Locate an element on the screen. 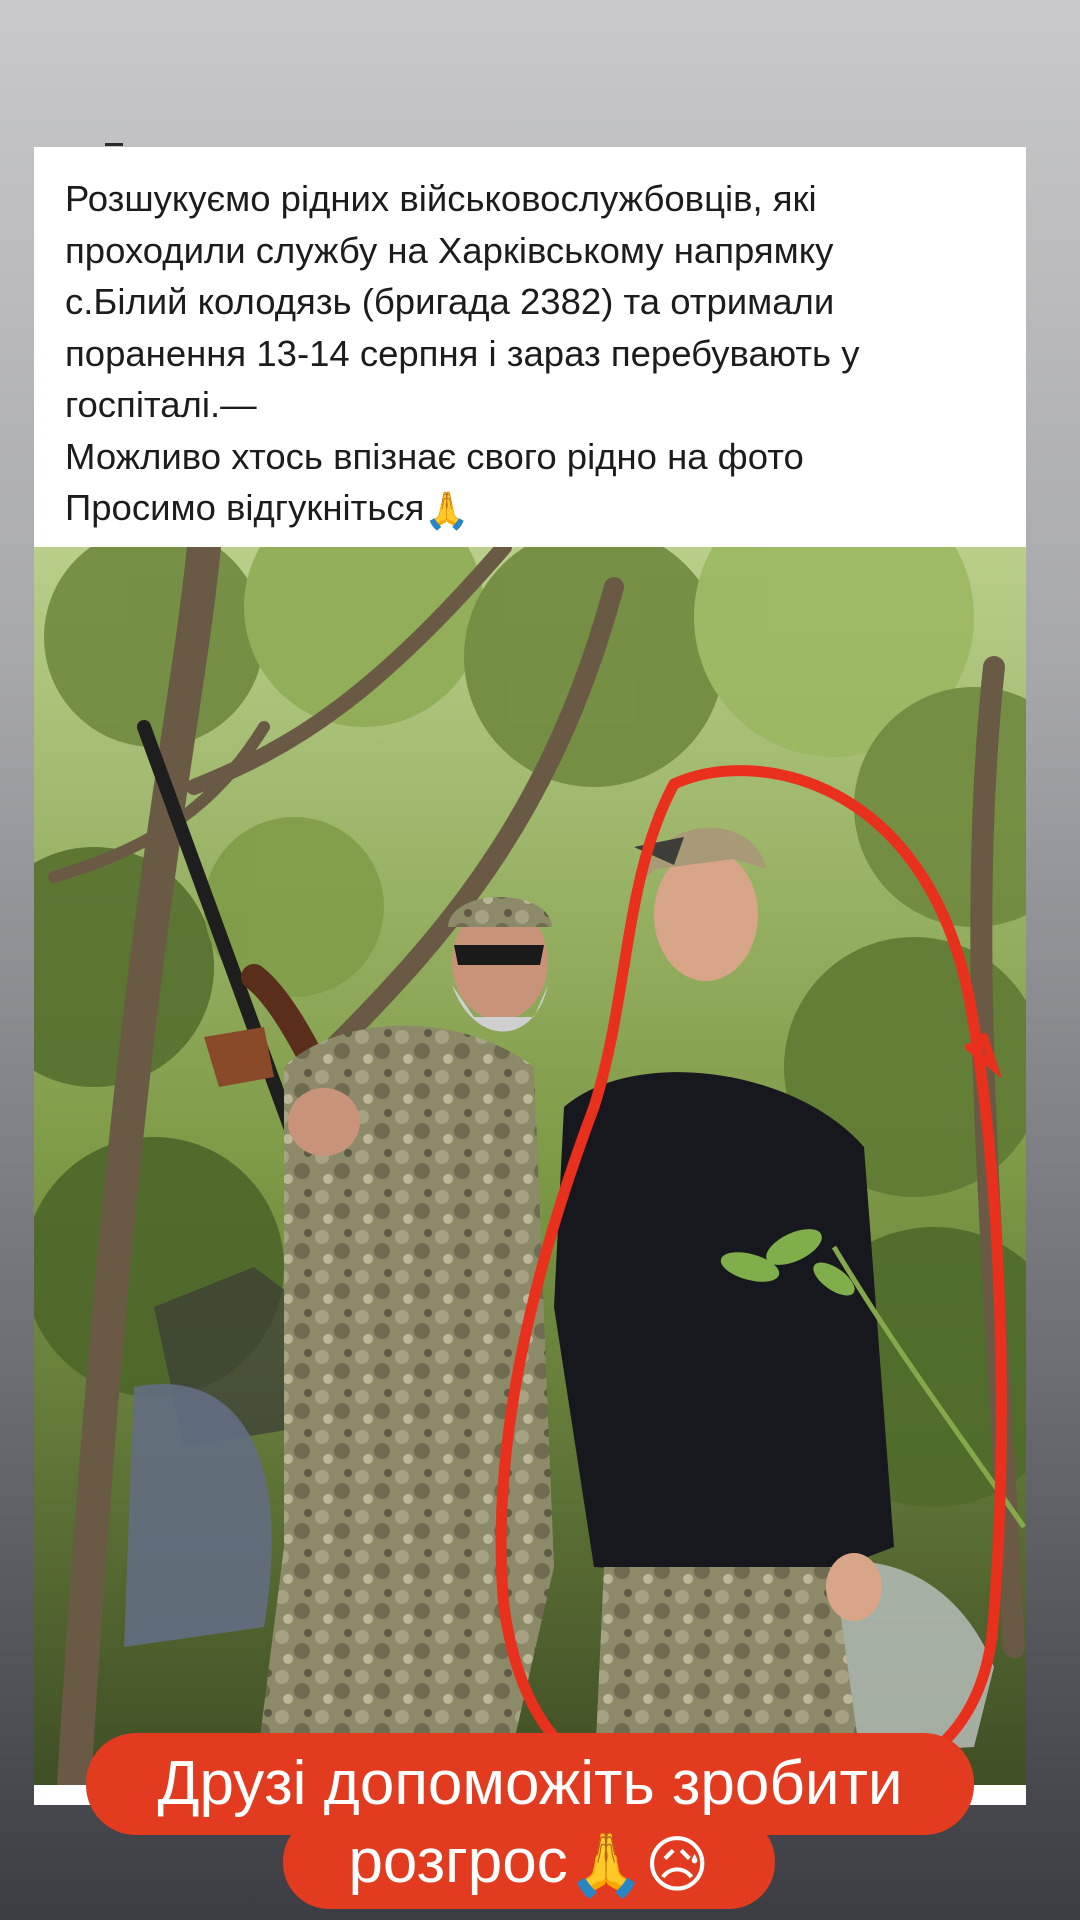  sad-face-icon: 😥 is located at coordinates (677, 1865).